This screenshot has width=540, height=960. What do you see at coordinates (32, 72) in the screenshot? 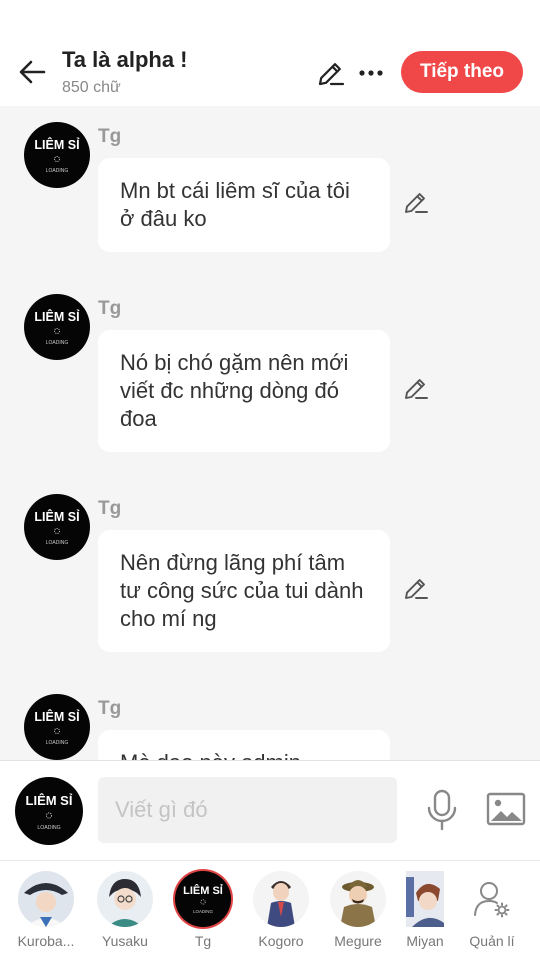
I see `back-arrow-icon` at bounding box center [32, 72].